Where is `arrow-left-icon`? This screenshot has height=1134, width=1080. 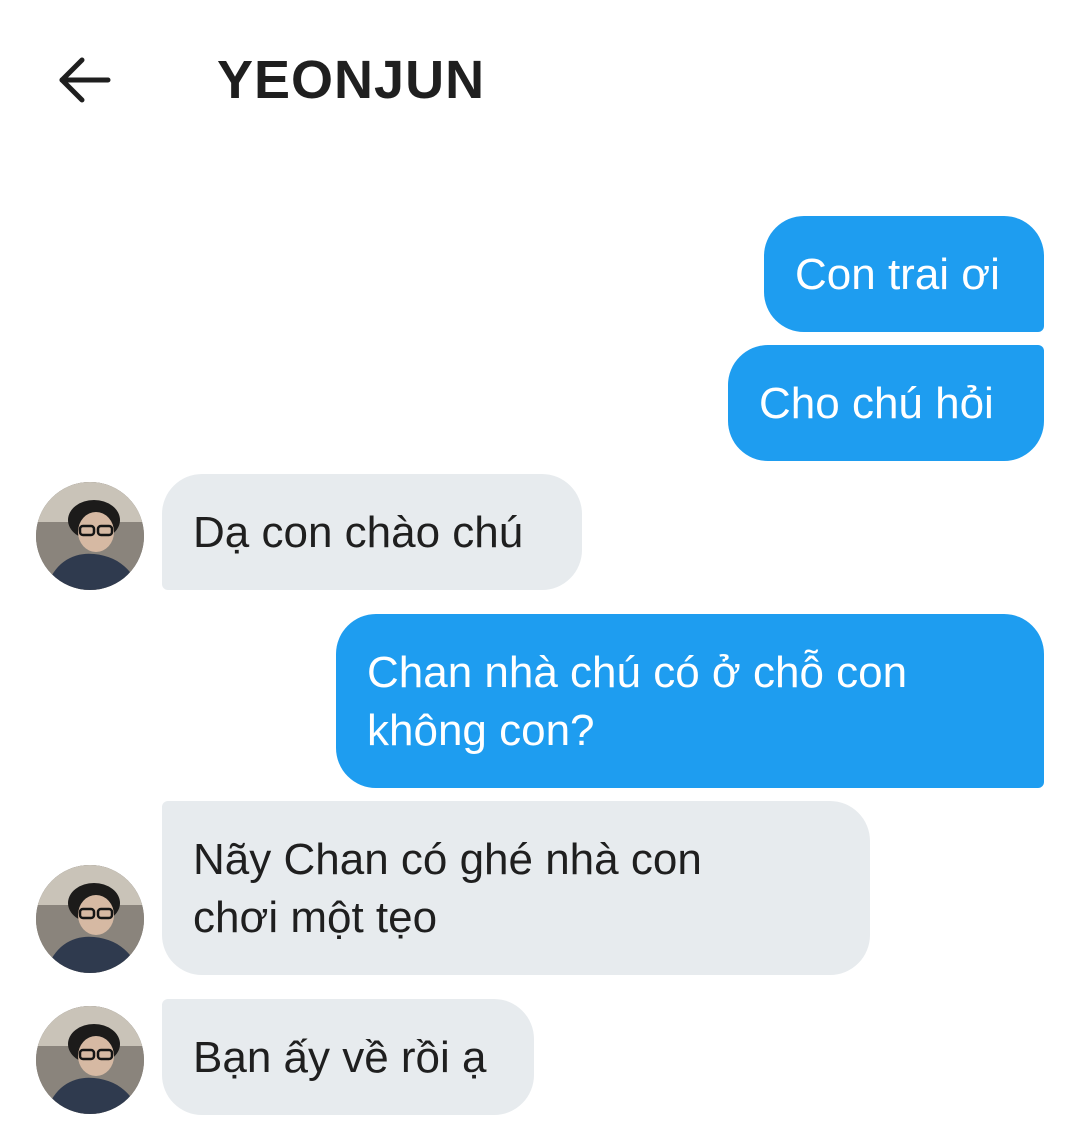 arrow-left-icon is located at coordinates (84, 80).